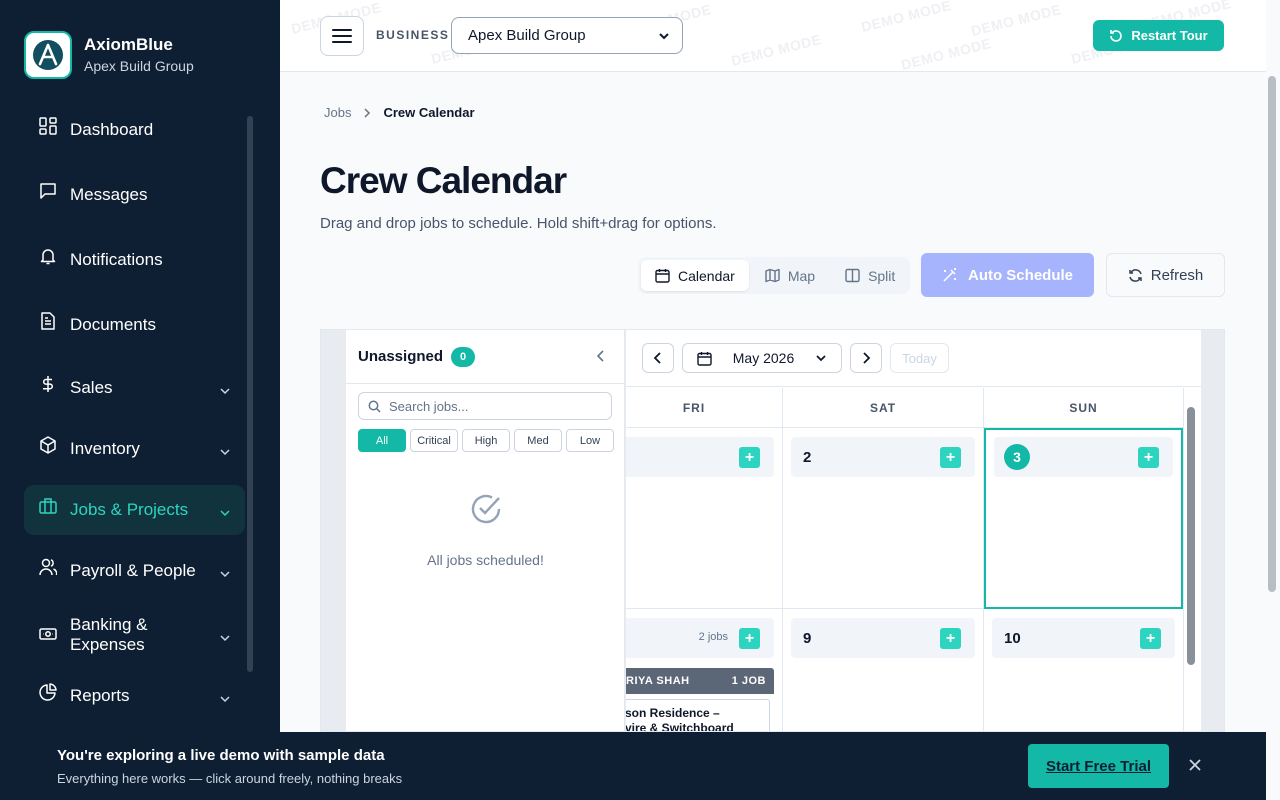 The width and height of the screenshot is (1280, 800). I want to click on sidebar-item-label: Inventory, so click(105, 448).